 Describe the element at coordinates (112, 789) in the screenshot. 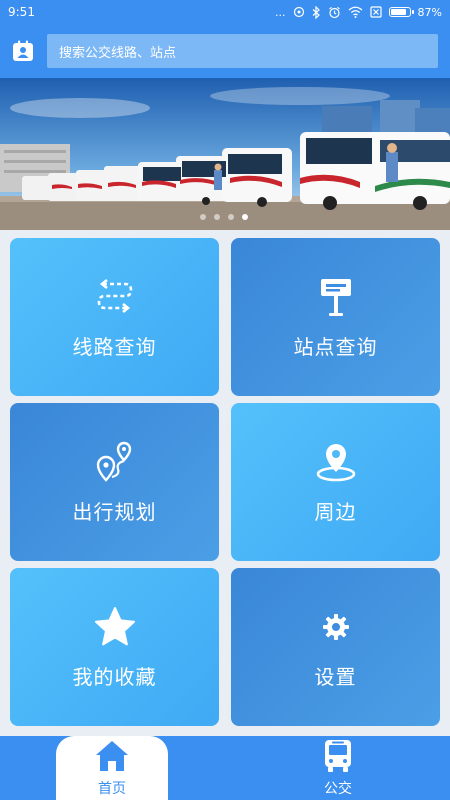

I see `tab-home-label: 首页` at that location.